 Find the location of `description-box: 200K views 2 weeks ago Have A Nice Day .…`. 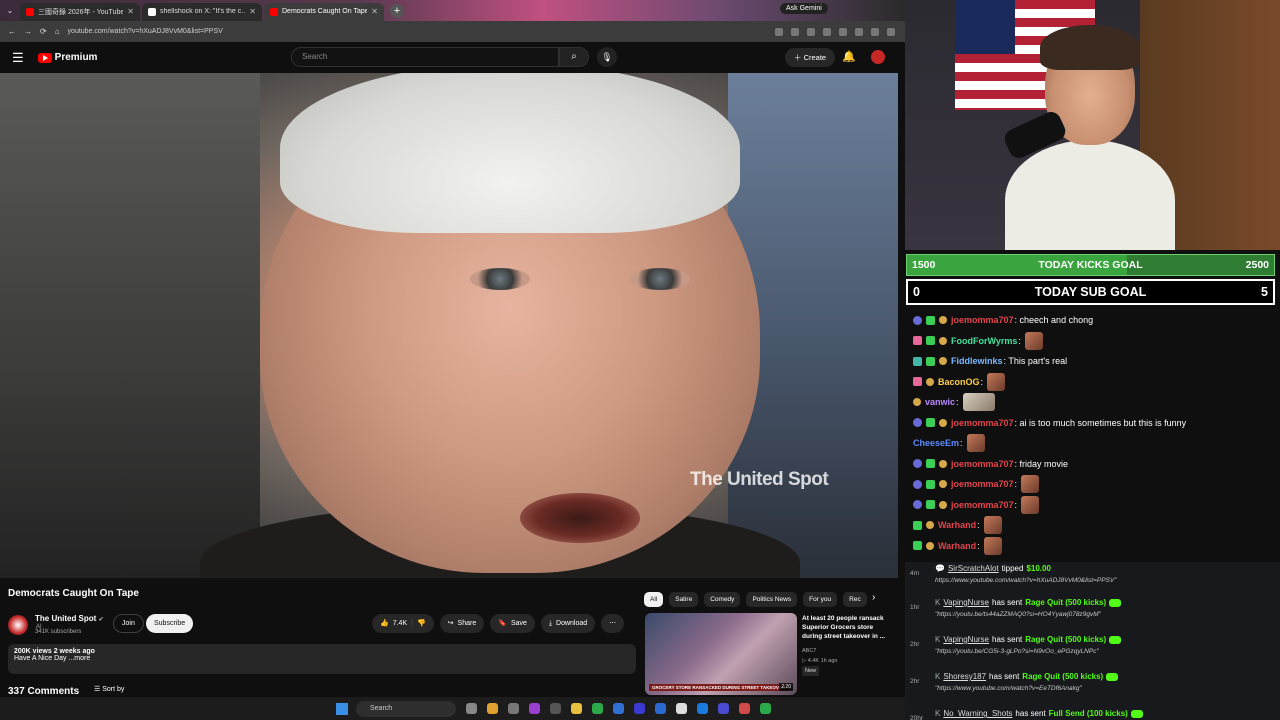

description-box: 200K views 2 weeks ago Have A Nice Day .… is located at coordinates (322, 659).